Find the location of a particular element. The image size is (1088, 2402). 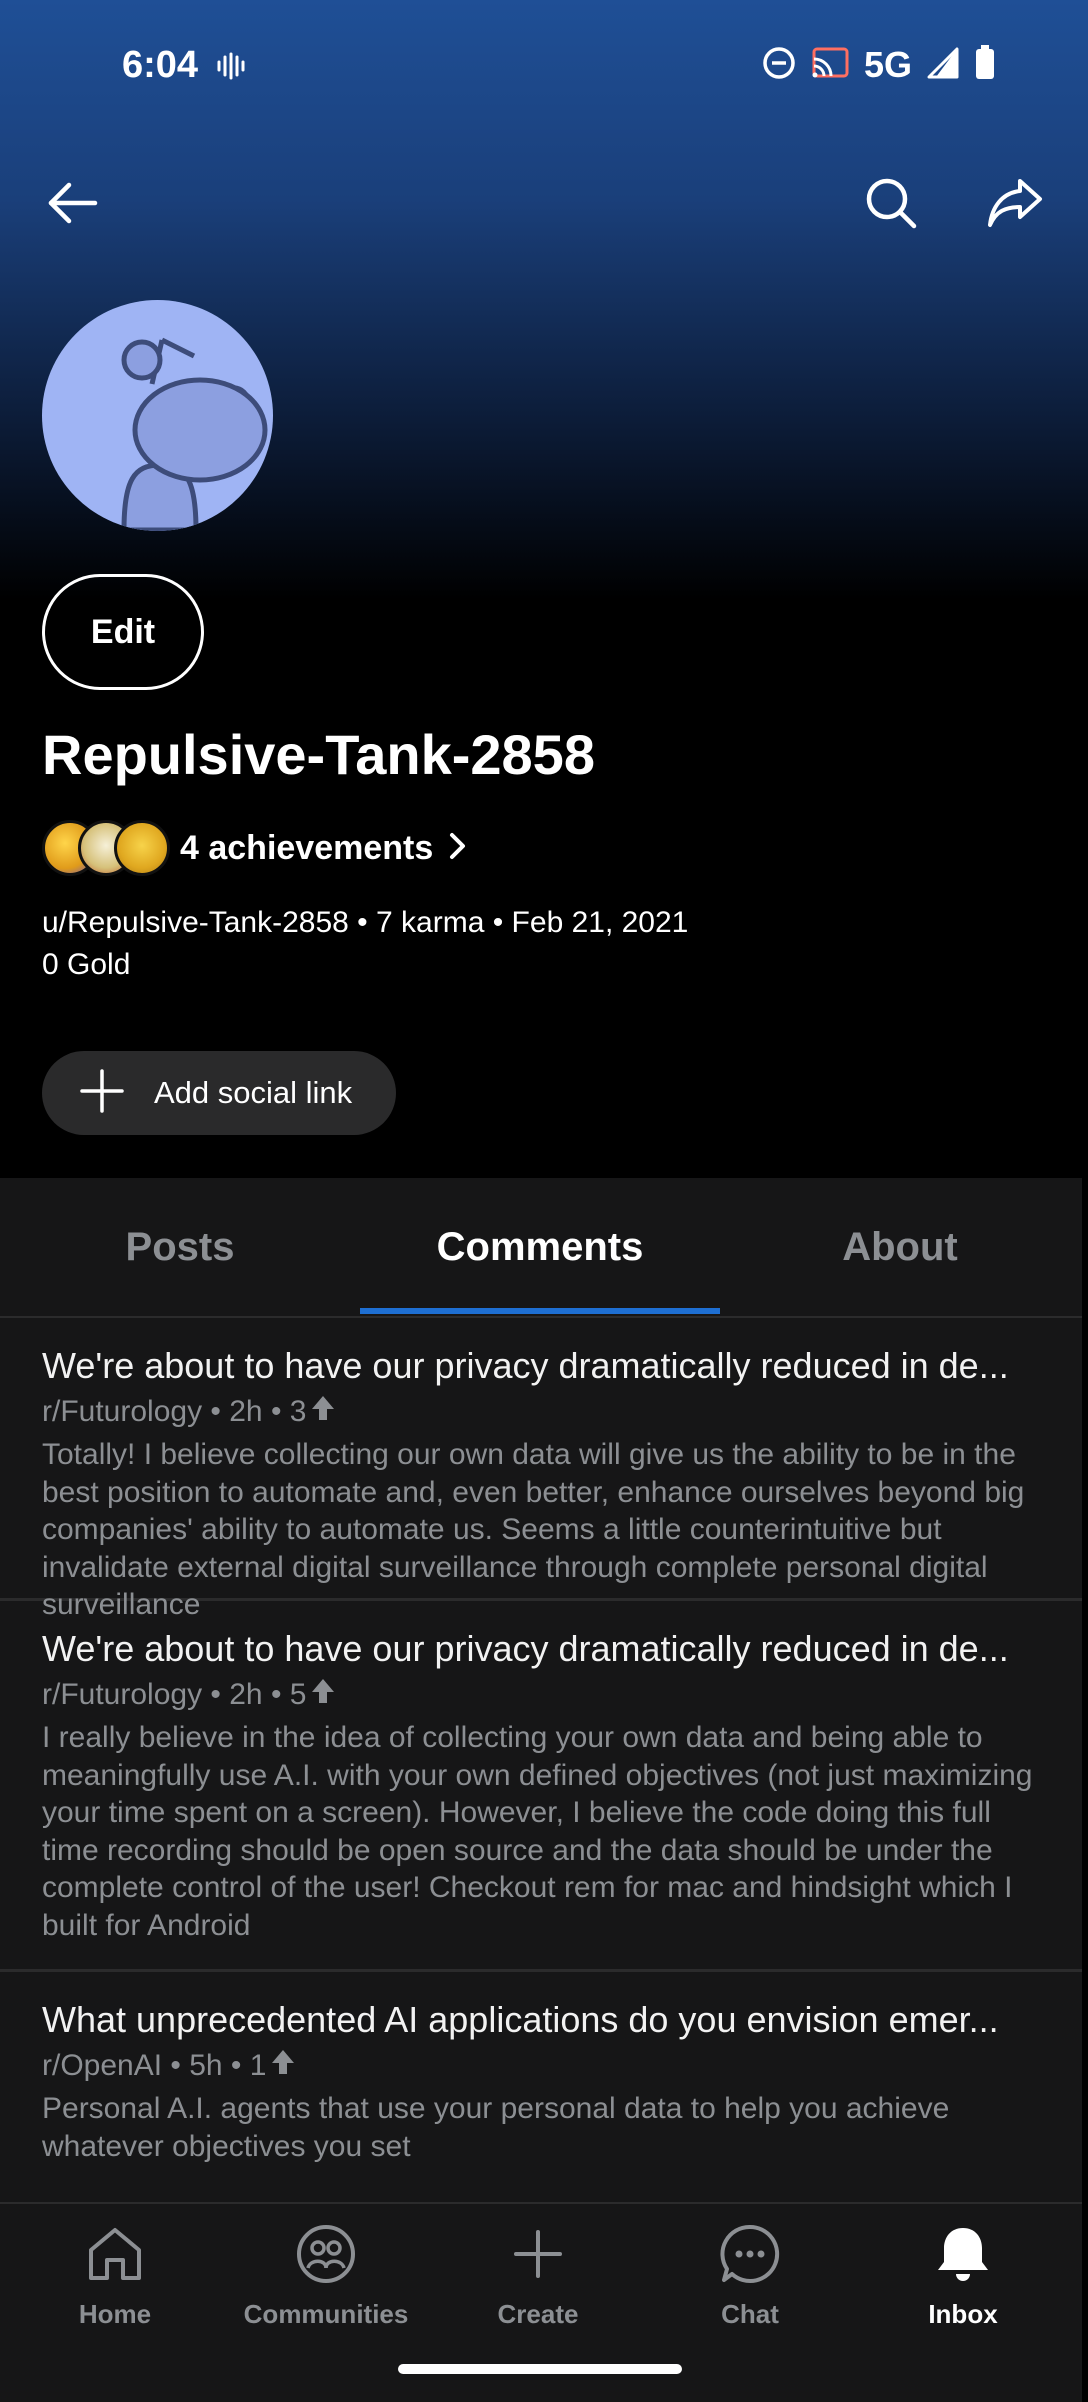

search-icon is located at coordinates (891, 205).